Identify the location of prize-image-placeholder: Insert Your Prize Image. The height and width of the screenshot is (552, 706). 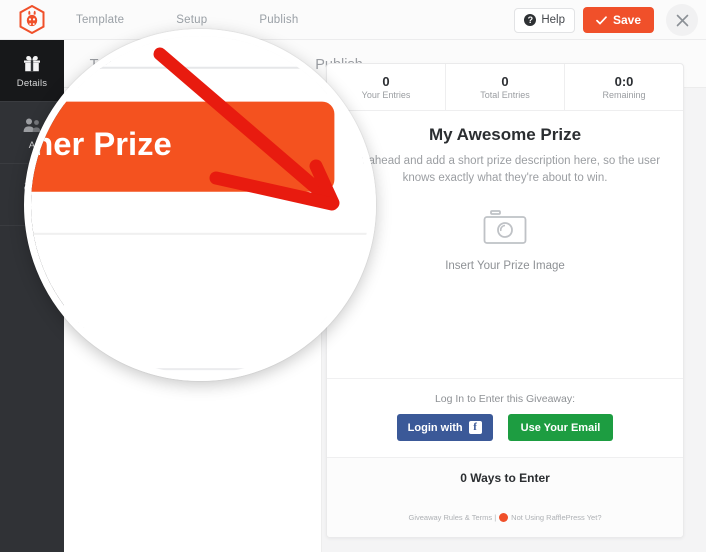
(505, 240).